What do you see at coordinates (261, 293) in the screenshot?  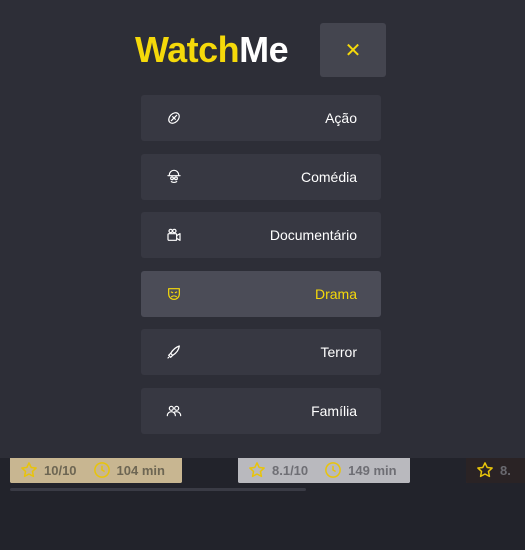 I see `menu-item-drama: Drama` at bounding box center [261, 293].